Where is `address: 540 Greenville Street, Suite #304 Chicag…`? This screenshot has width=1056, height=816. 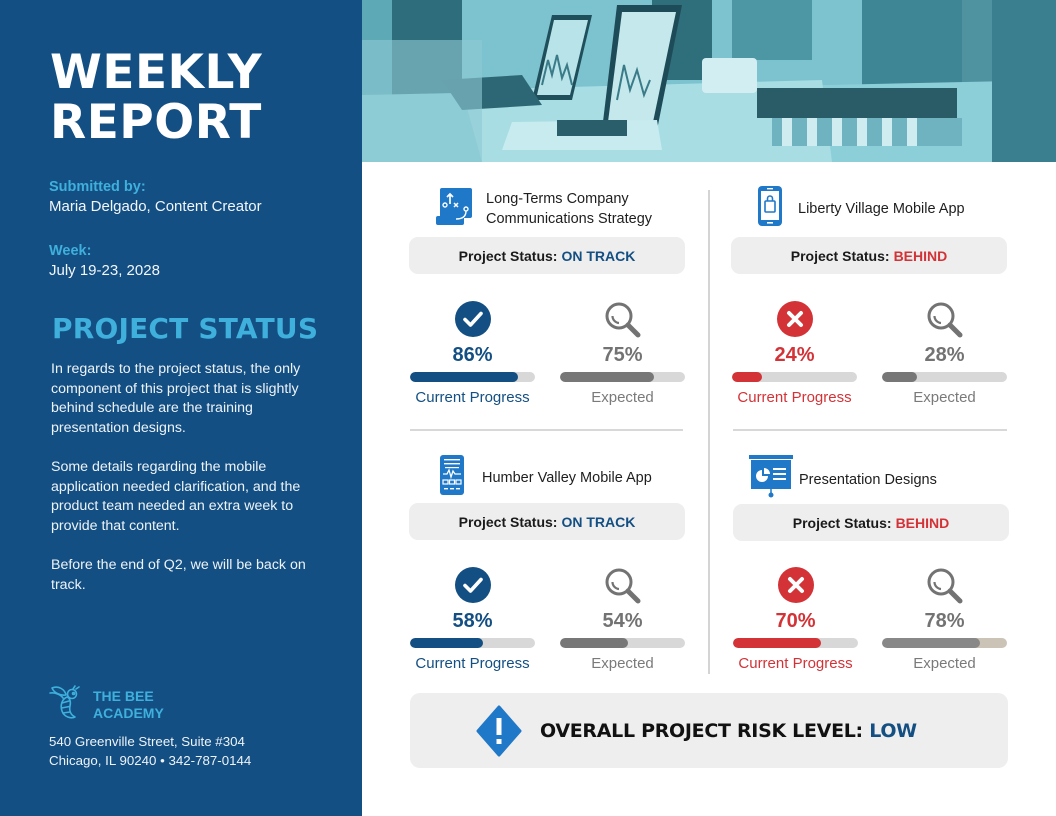 address: 540 Greenville Street, Suite #304 Chicag… is located at coordinates (150, 751).